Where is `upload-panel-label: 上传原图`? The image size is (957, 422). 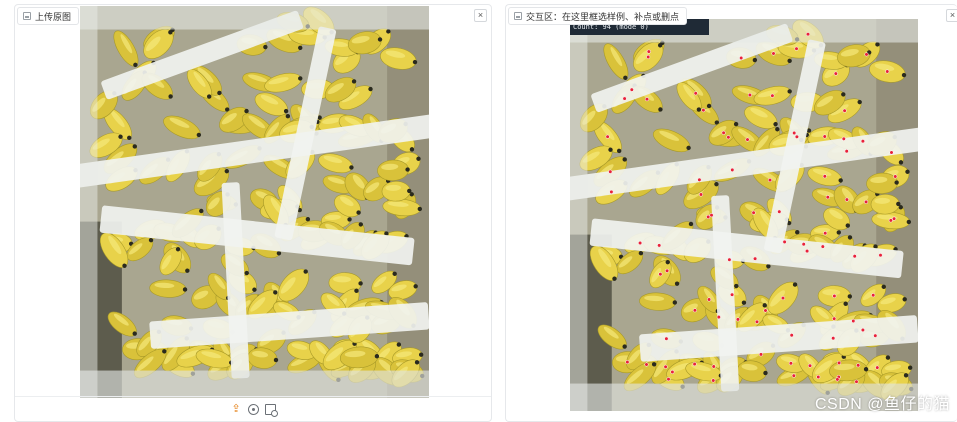
upload-panel-label: 上传原图 is located at coordinates (48, 16).